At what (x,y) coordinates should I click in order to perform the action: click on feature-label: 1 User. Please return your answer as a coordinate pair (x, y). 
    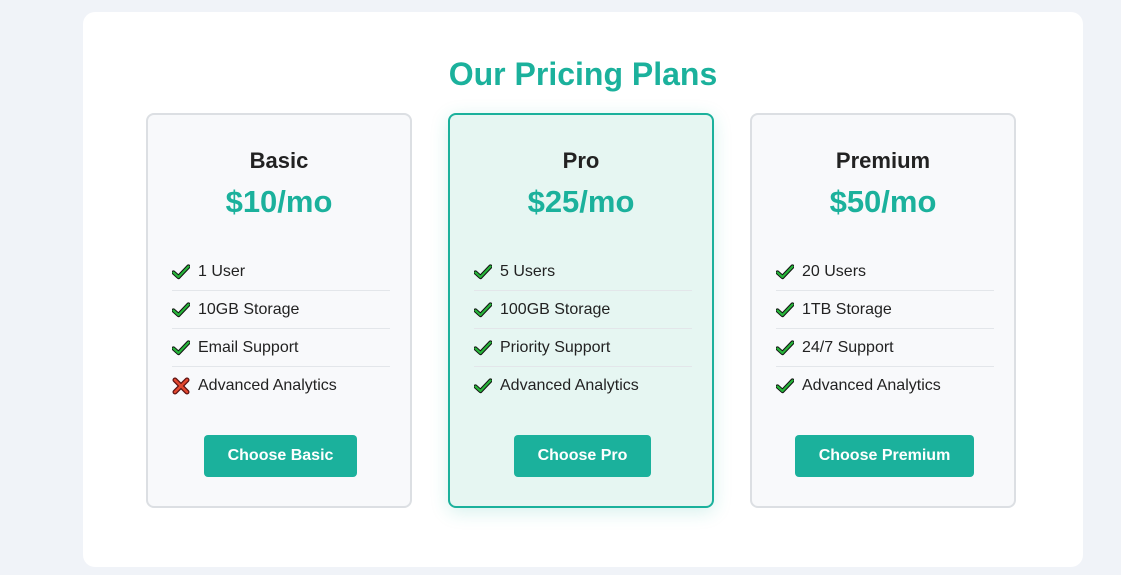
    Looking at the image, I should click on (222, 271).